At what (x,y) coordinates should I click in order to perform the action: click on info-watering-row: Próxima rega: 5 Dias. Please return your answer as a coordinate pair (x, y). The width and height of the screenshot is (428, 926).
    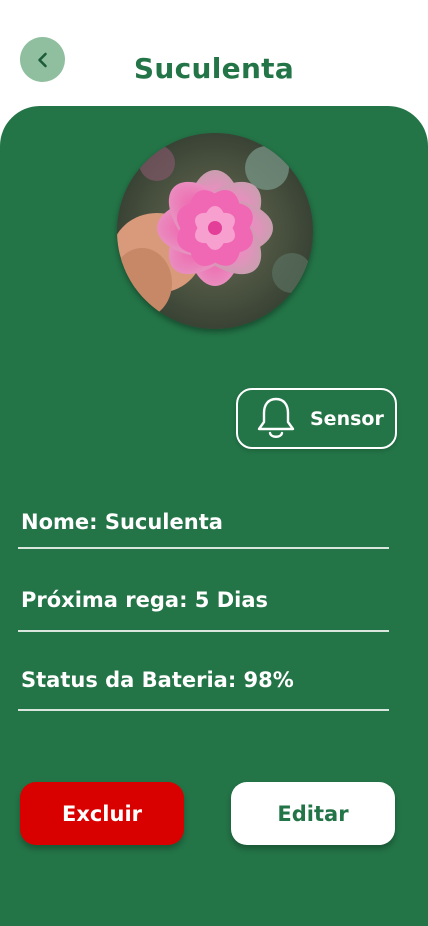
    Looking at the image, I should click on (203, 610).